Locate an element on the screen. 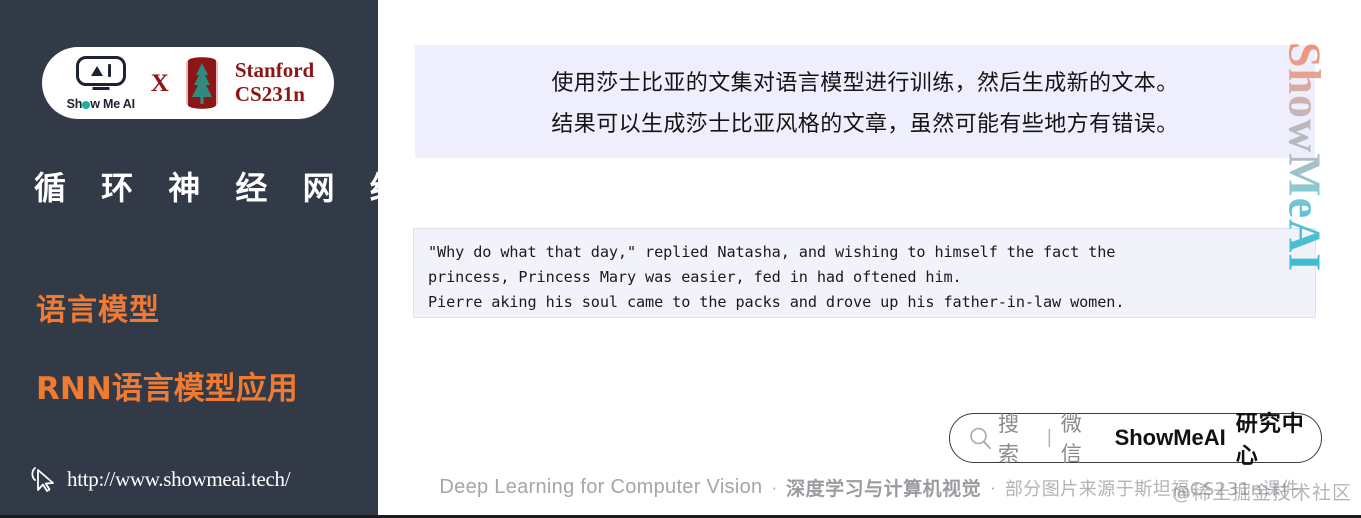  logo-pill: Sh w Me AI X Stanford CS231n is located at coordinates (188, 83).